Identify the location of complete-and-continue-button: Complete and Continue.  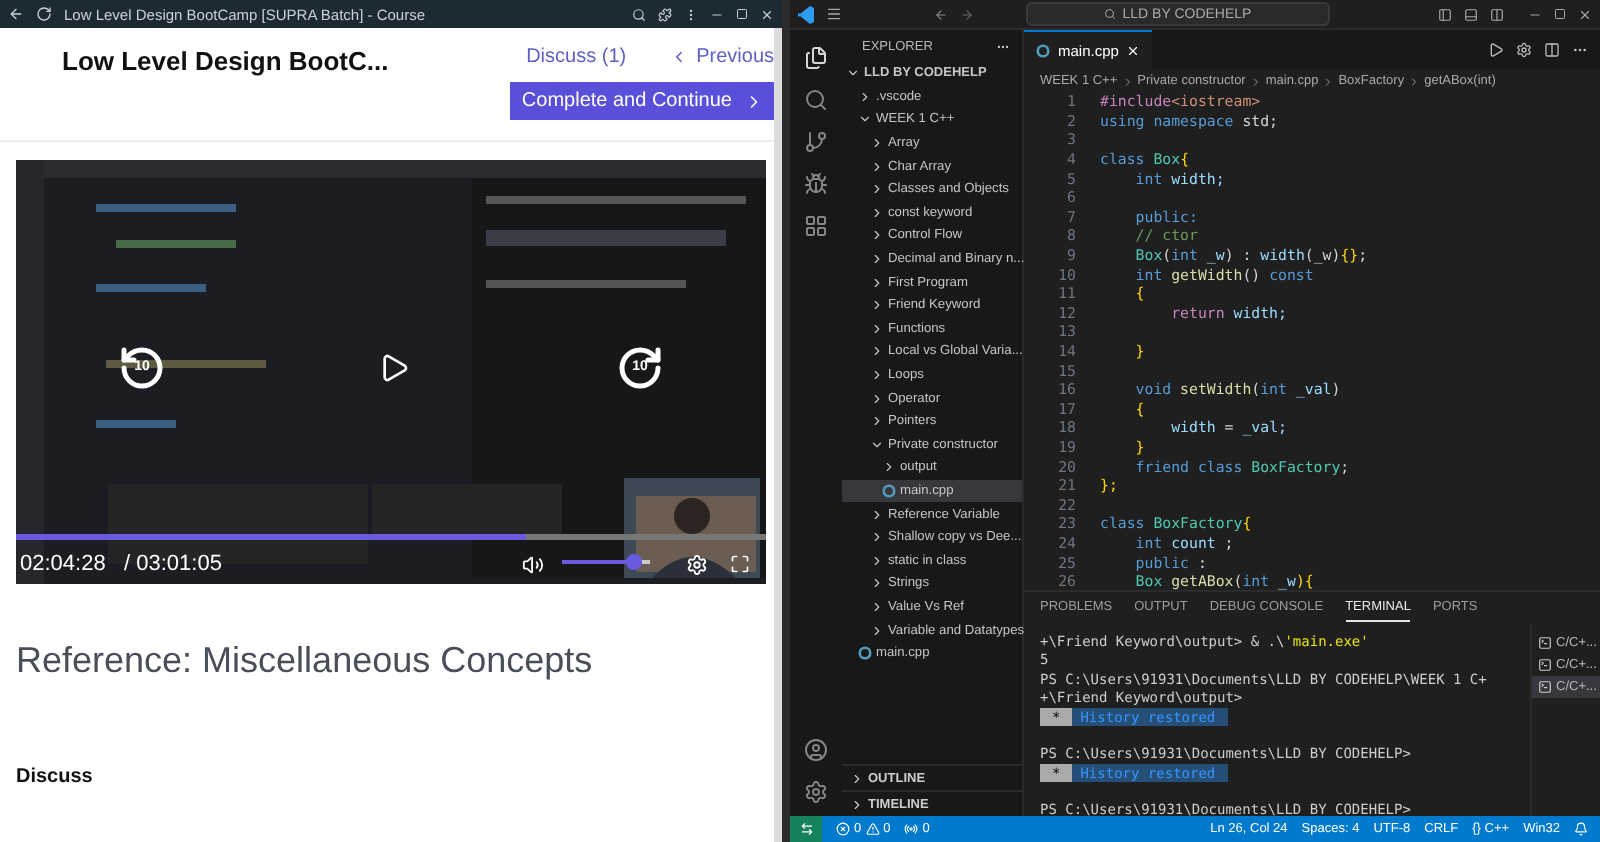
(641, 101).